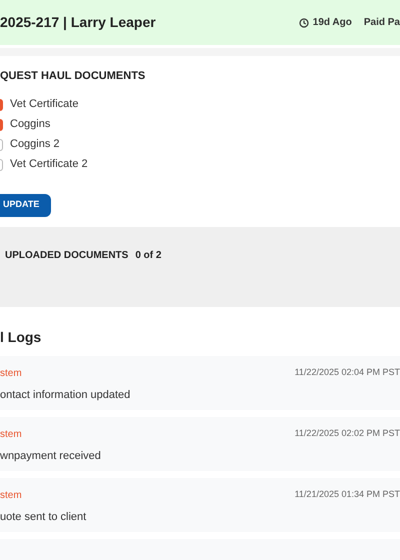  I want to click on uploaded-count: 0 of 2, so click(148, 256).